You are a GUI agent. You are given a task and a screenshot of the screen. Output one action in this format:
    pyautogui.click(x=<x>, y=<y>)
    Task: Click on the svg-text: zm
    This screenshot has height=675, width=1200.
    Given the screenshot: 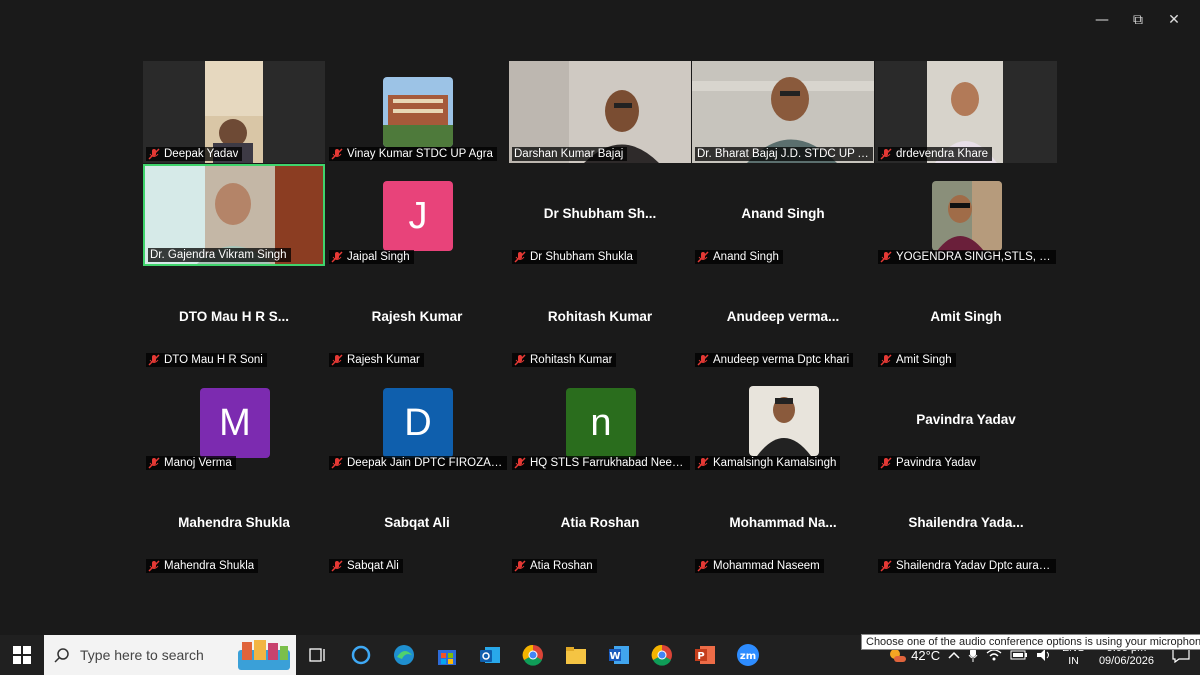 What is the action you would take?
    pyautogui.click(x=747, y=656)
    